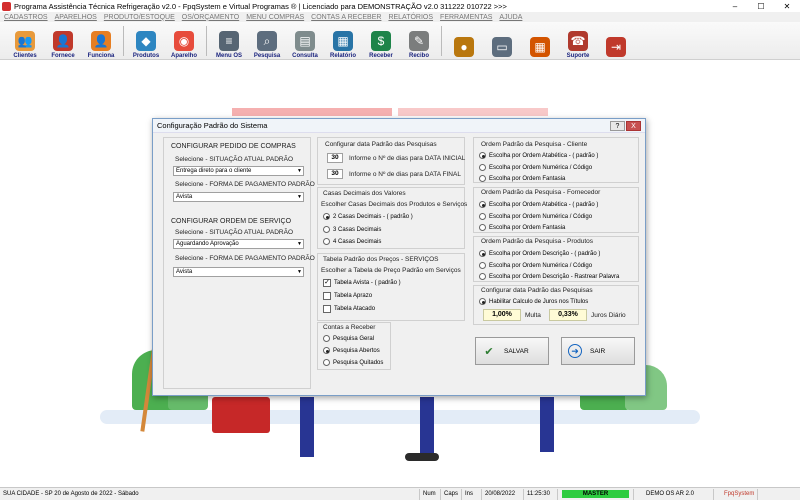  I want to click on toolbar-button-4: ◉ Aparelho, so click(184, 41).